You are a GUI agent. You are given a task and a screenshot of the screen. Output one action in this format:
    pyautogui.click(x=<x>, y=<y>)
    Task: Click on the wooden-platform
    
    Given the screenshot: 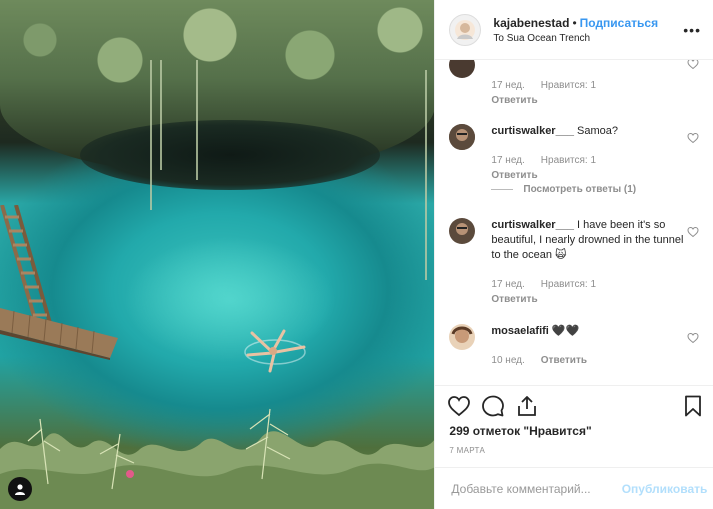 What is the action you would take?
    pyautogui.click(x=59, y=334)
    